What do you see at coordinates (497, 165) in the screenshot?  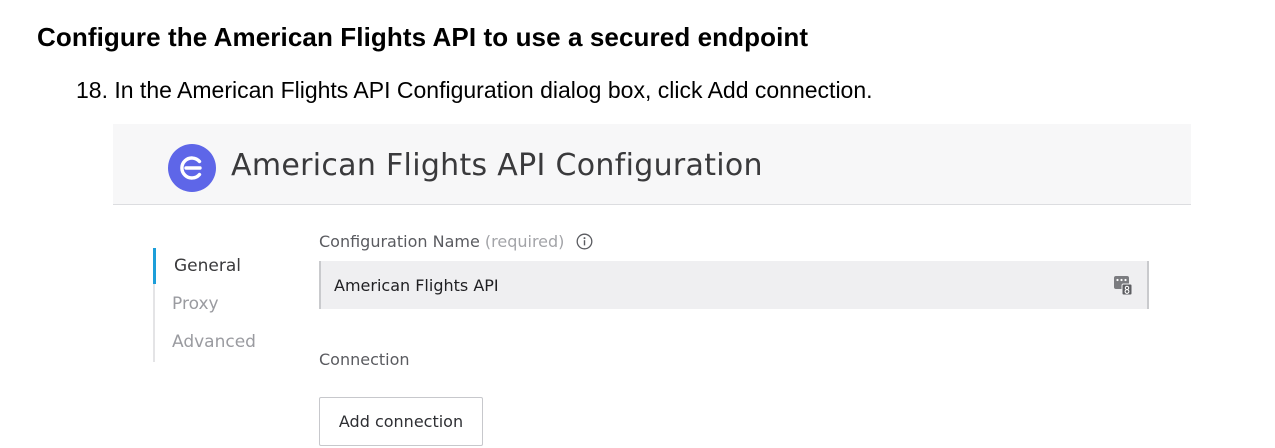 I see `dialog-title: American Flights API Configuration` at bounding box center [497, 165].